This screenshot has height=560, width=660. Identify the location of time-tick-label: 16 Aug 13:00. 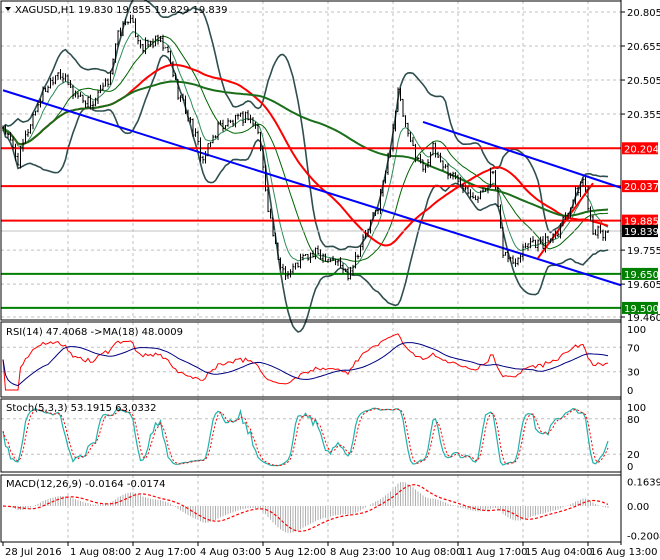
(623, 552).